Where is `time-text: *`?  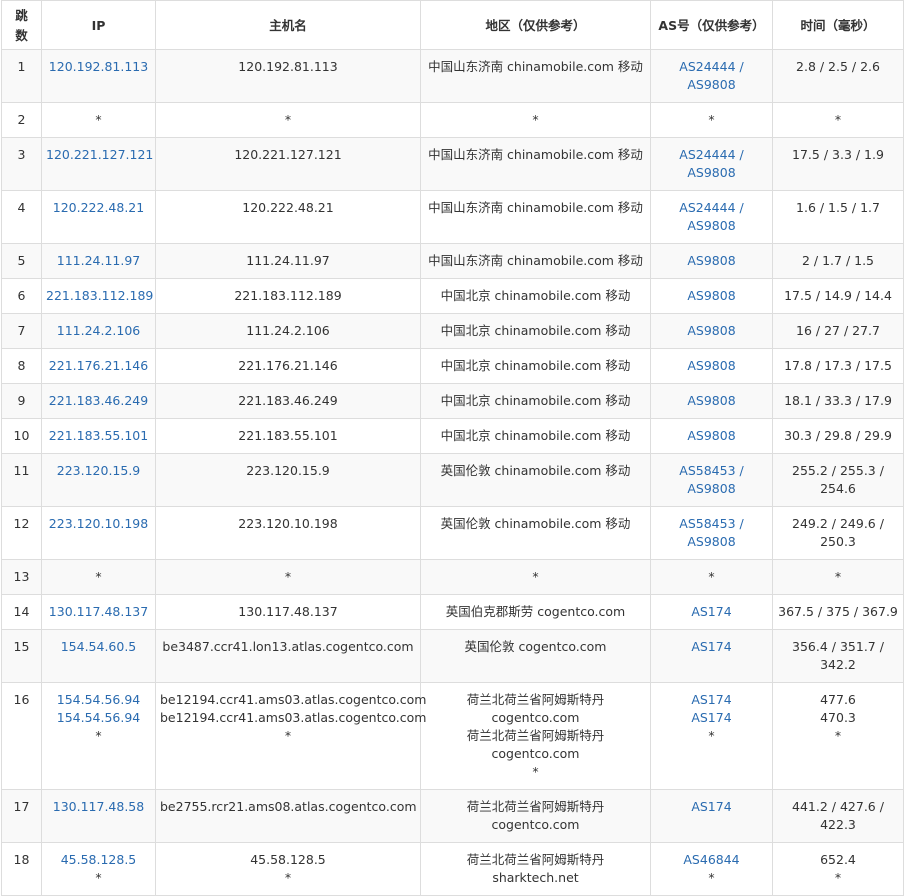 time-text: * is located at coordinates (838, 735).